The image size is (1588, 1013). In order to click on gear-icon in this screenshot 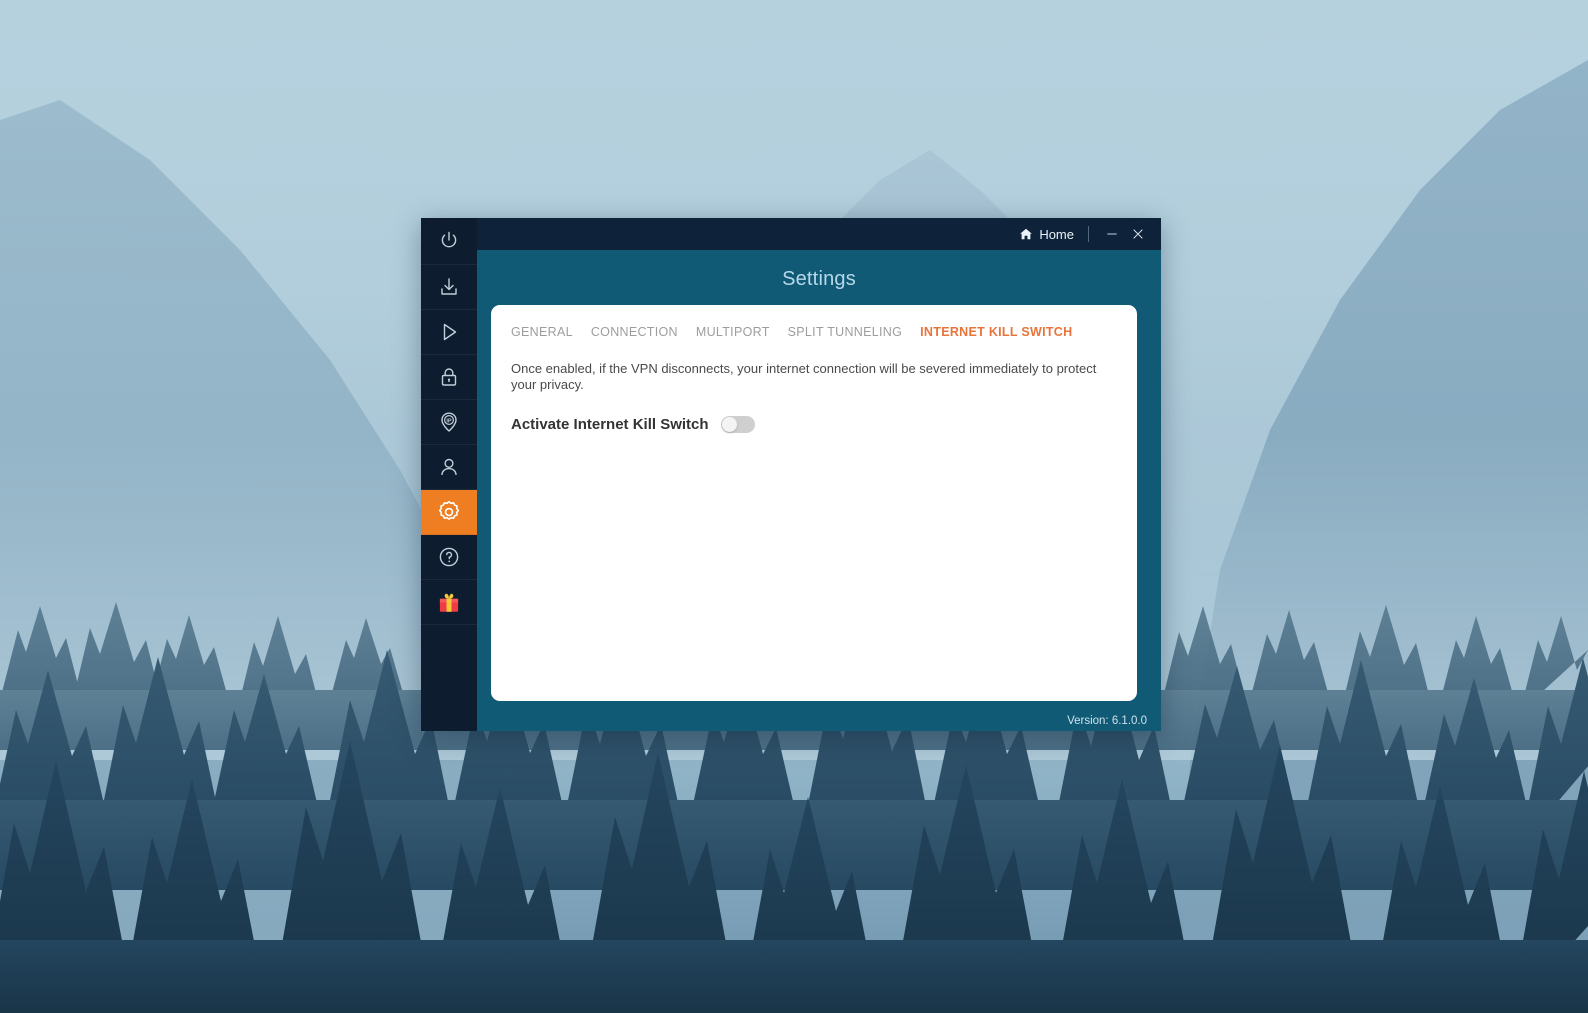, I will do `click(449, 510)`.